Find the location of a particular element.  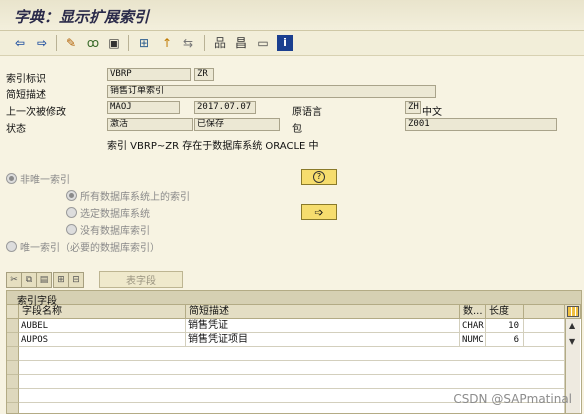

table-row-field-name: AUPOS is located at coordinates (102, 340).